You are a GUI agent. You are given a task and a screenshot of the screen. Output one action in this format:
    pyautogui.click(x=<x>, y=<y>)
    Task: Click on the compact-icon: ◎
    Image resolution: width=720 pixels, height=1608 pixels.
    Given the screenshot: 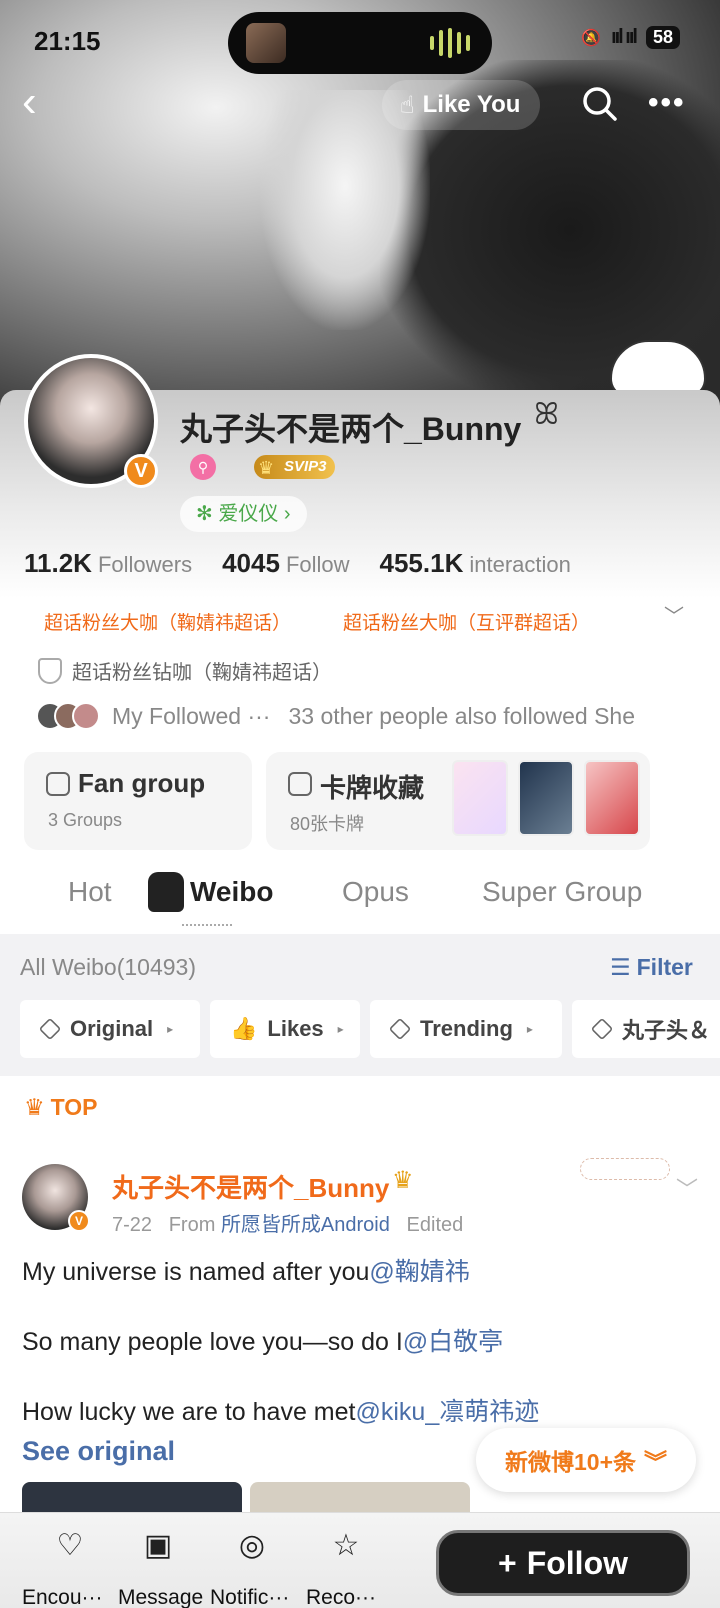 What is the action you would take?
    pyautogui.click(x=252, y=1546)
    